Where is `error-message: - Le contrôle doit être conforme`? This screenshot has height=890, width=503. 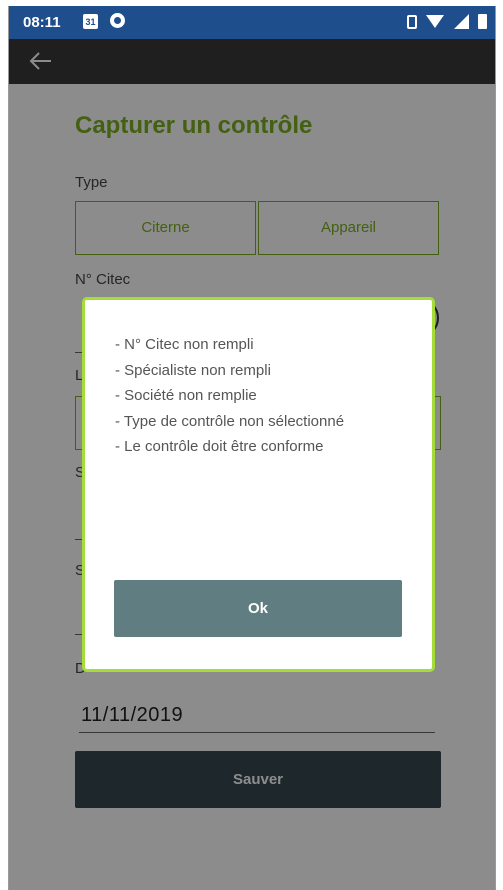
error-message: - Le contrôle doit être conforme is located at coordinates (219, 446).